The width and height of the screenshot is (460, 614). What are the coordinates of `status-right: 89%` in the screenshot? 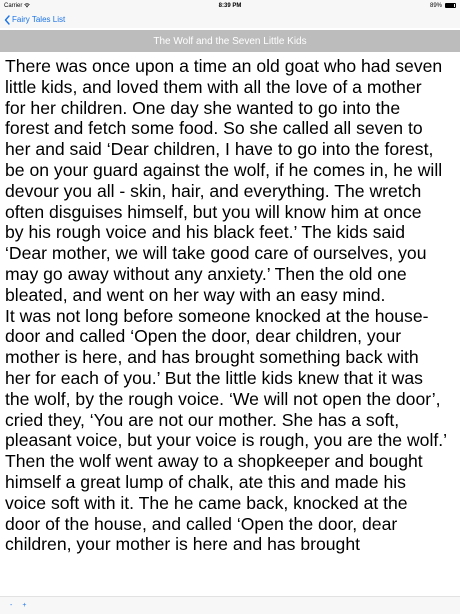 It's located at (381, 6).